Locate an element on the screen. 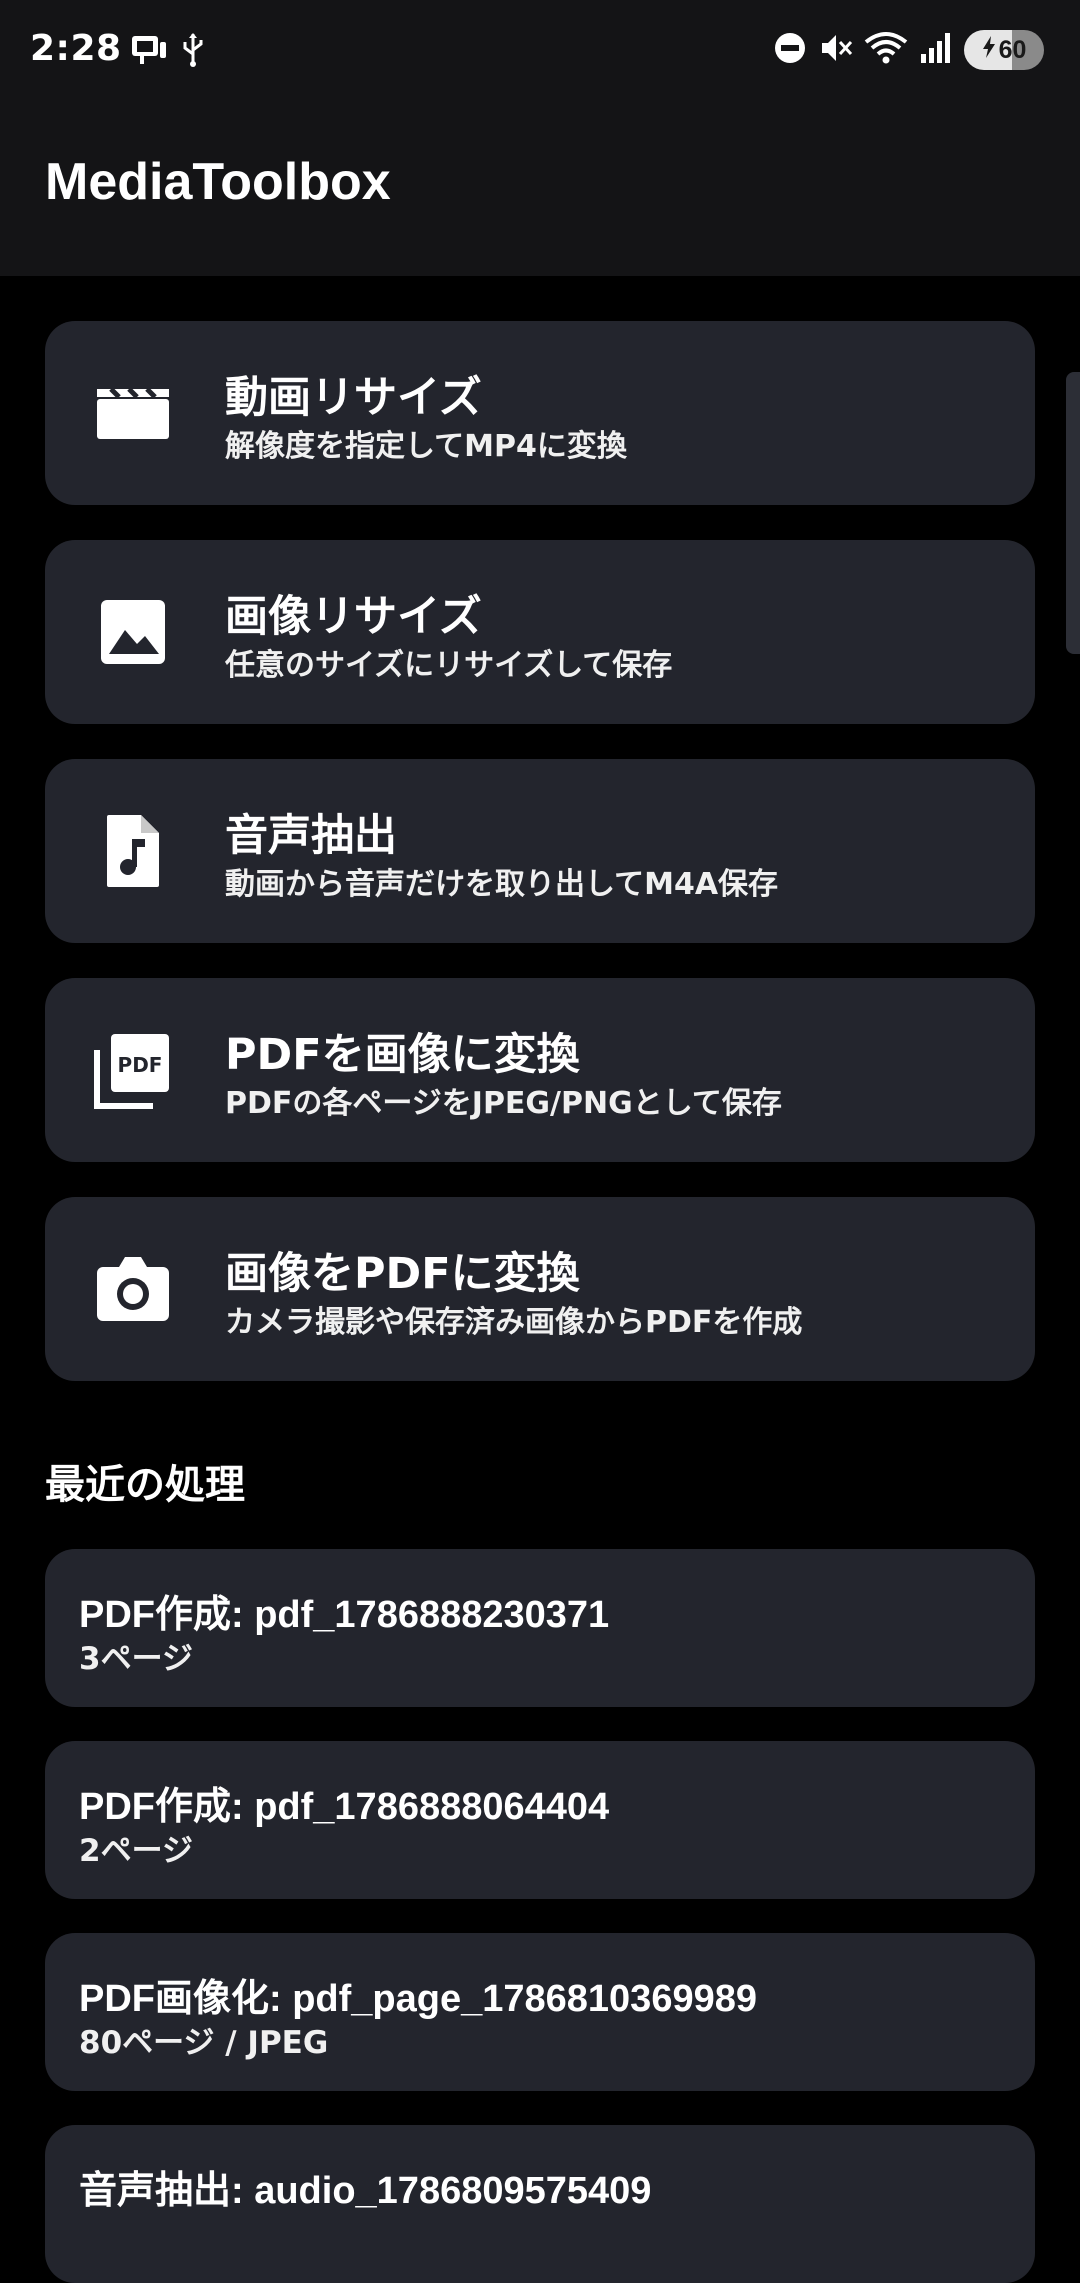 This screenshot has height=2283, width=1080. svg-text: PDF is located at coordinates (140, 1065).